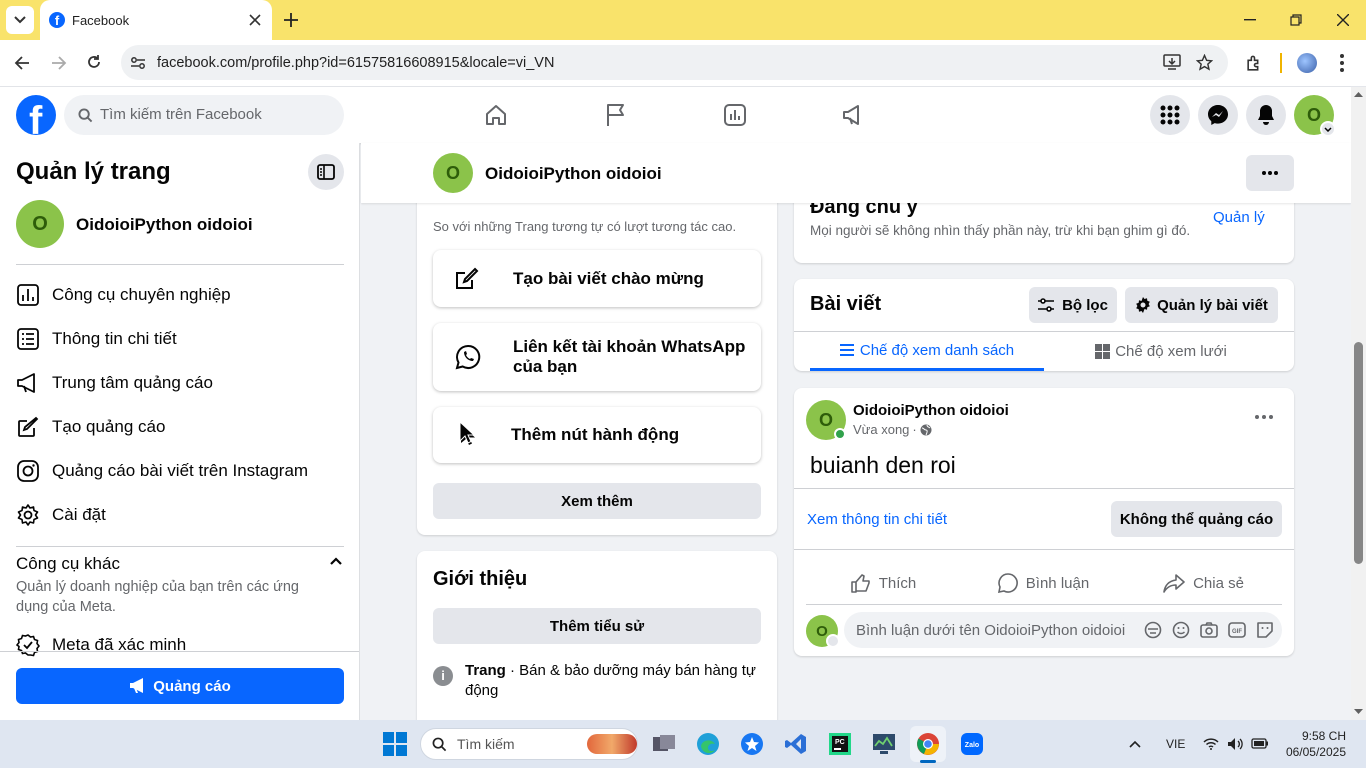  I want to click on notifications-button, so click(1266, 115).